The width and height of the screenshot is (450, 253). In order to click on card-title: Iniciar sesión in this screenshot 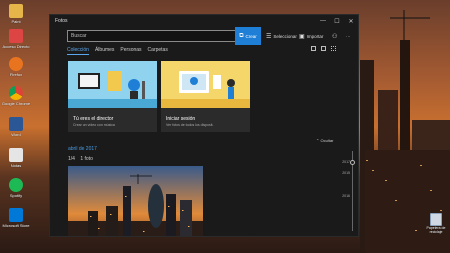, I will do `click(181, 119)`.